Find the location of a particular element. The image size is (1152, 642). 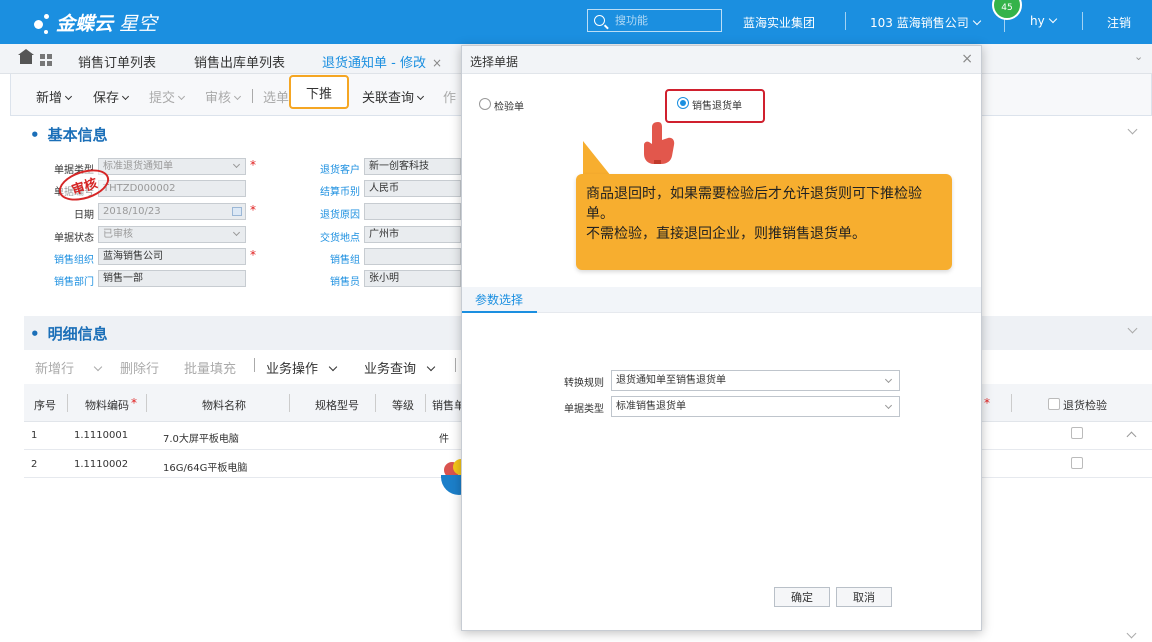

dialog-doc-type-label: 单据类型 is located at coordinates (584, 409).